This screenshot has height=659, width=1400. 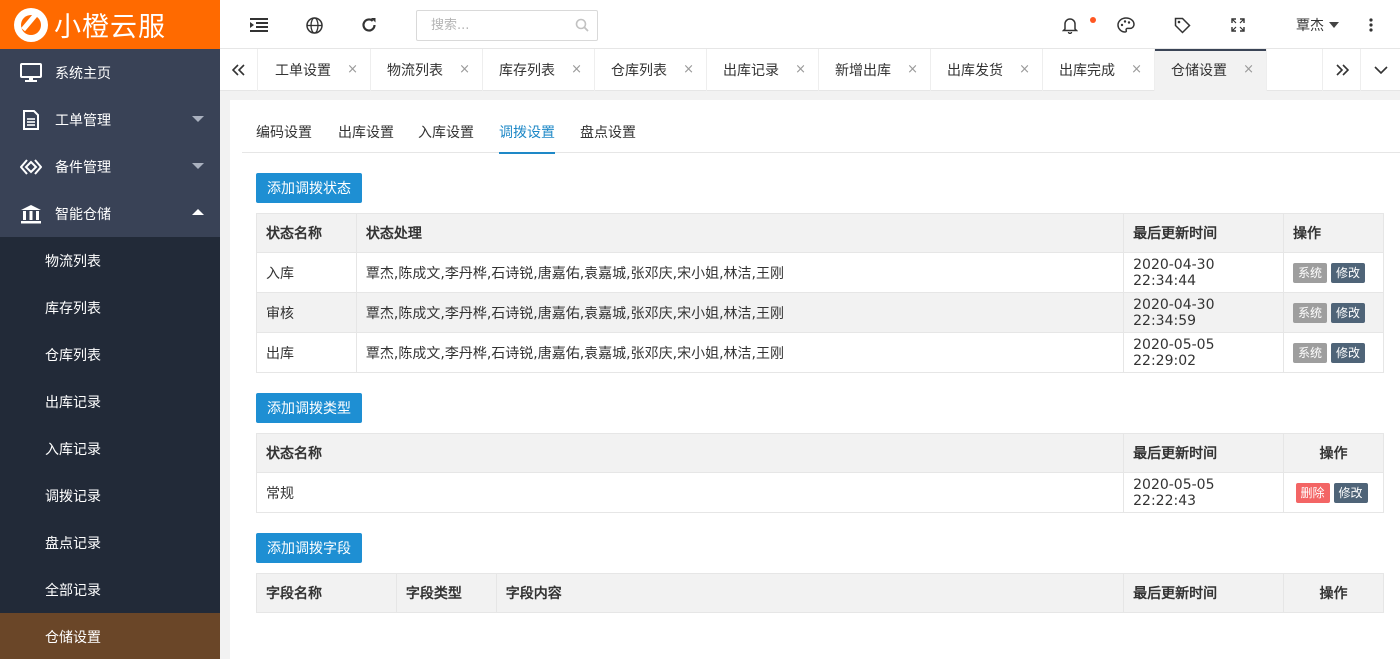 What do you see at coordinates (987, 70) in the screenshot?
I see `tab-outbound-shipping: 出库发货 ×` at bounding box center [987, 70].